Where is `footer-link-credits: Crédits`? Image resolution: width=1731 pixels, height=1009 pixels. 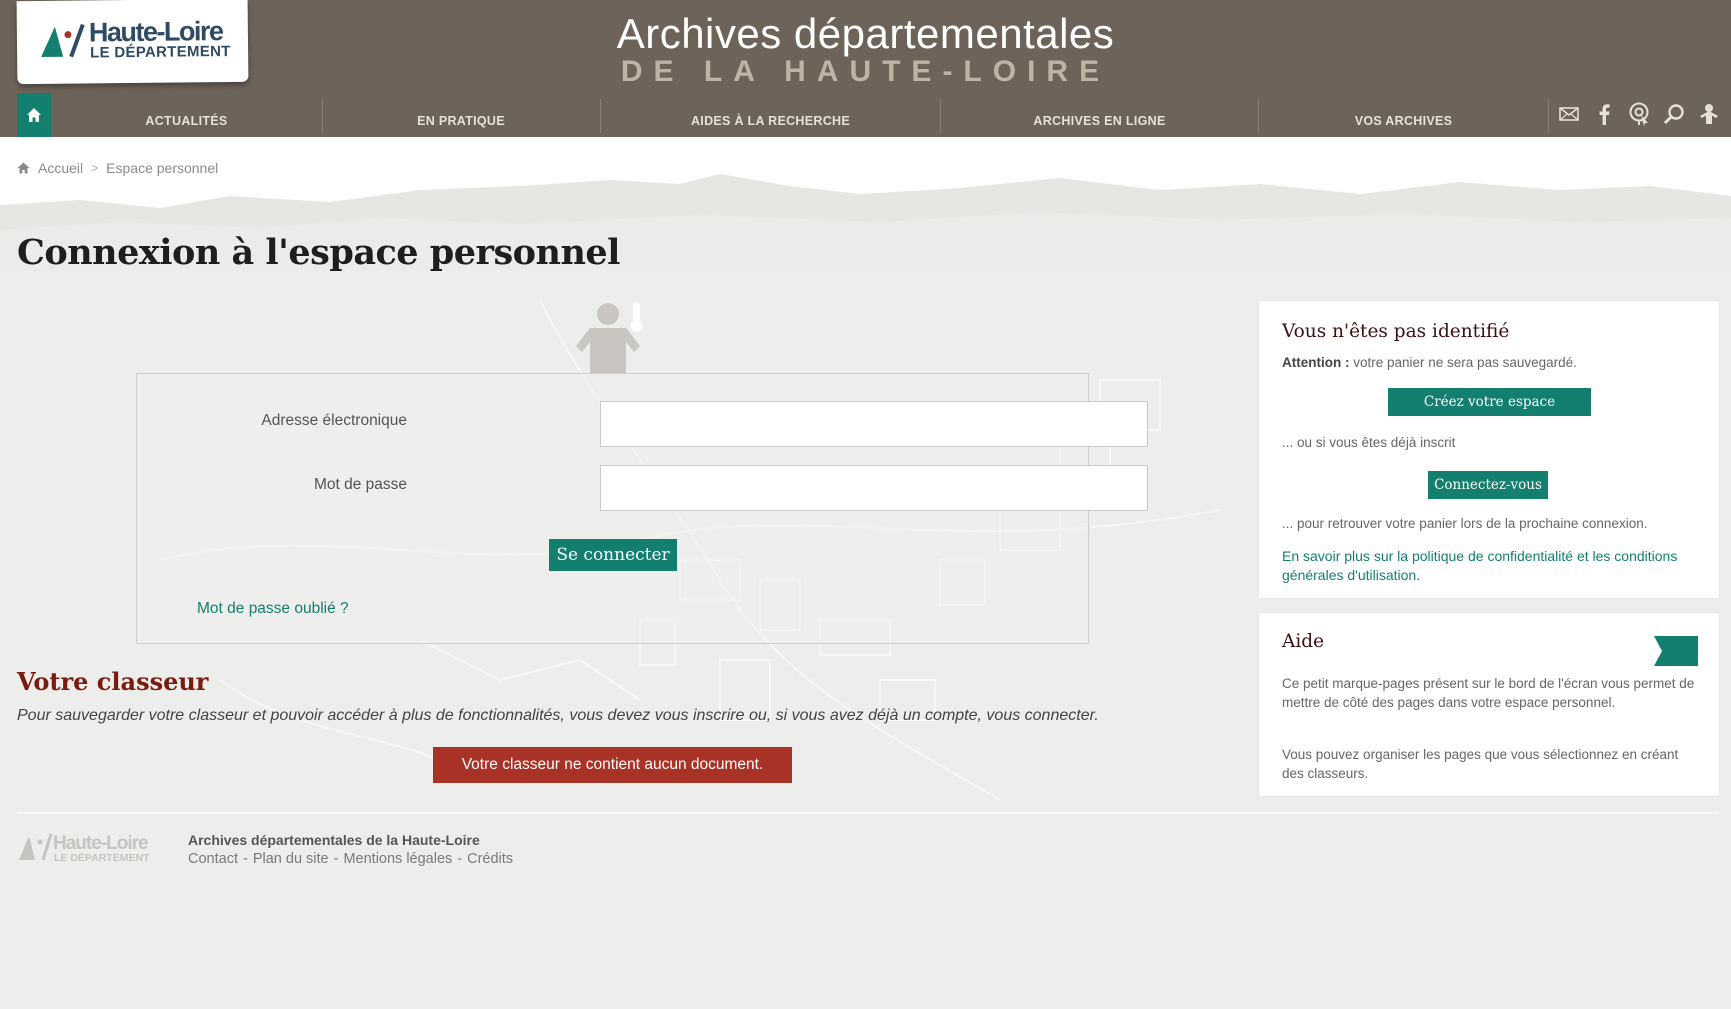
footer-link-credits: Crédits is located at coordinates (490, 859).